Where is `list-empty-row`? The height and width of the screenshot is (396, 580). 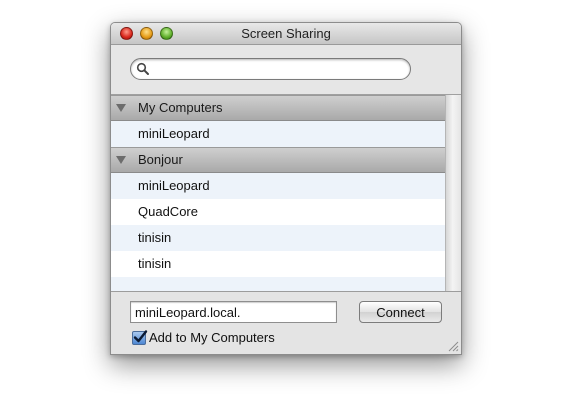 list-empty-row is located at coordinates (278, 284).